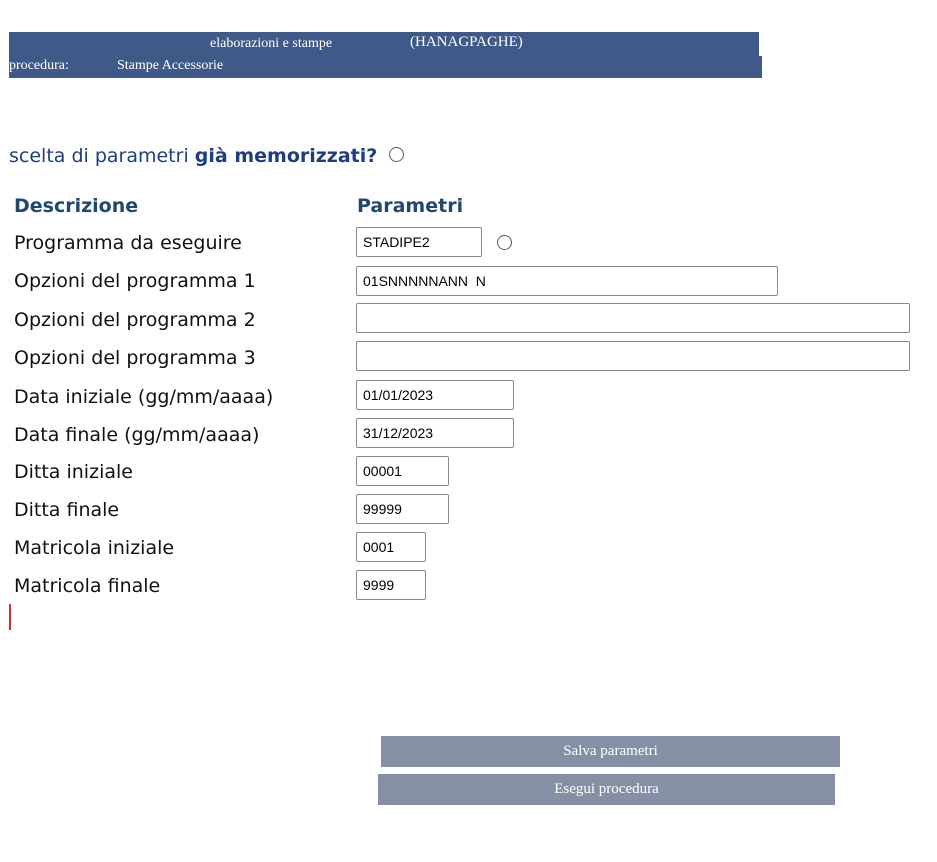 Image resolution: width=937 pixels, height=862 pixels. Describe the element at coordinates (135, 281) in the screenshot. I see `options1-label: Opzioni del programma 1` at that location.